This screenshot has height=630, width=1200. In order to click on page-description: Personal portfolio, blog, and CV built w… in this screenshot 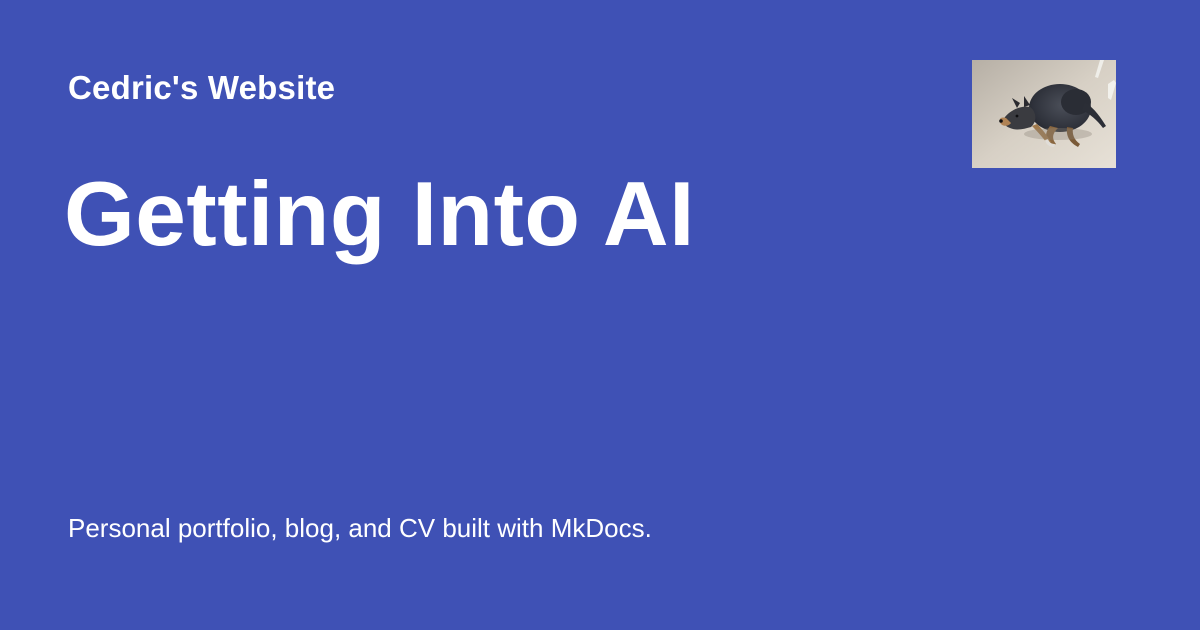, I will do `click(360, 528)`.